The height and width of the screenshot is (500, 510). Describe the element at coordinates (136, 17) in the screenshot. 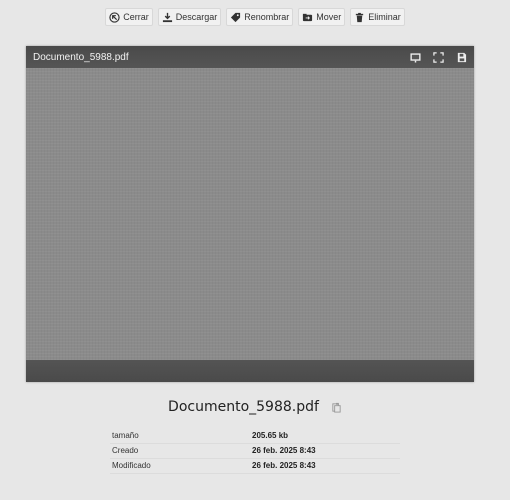

I see `close-label: Cerrar` at that location.